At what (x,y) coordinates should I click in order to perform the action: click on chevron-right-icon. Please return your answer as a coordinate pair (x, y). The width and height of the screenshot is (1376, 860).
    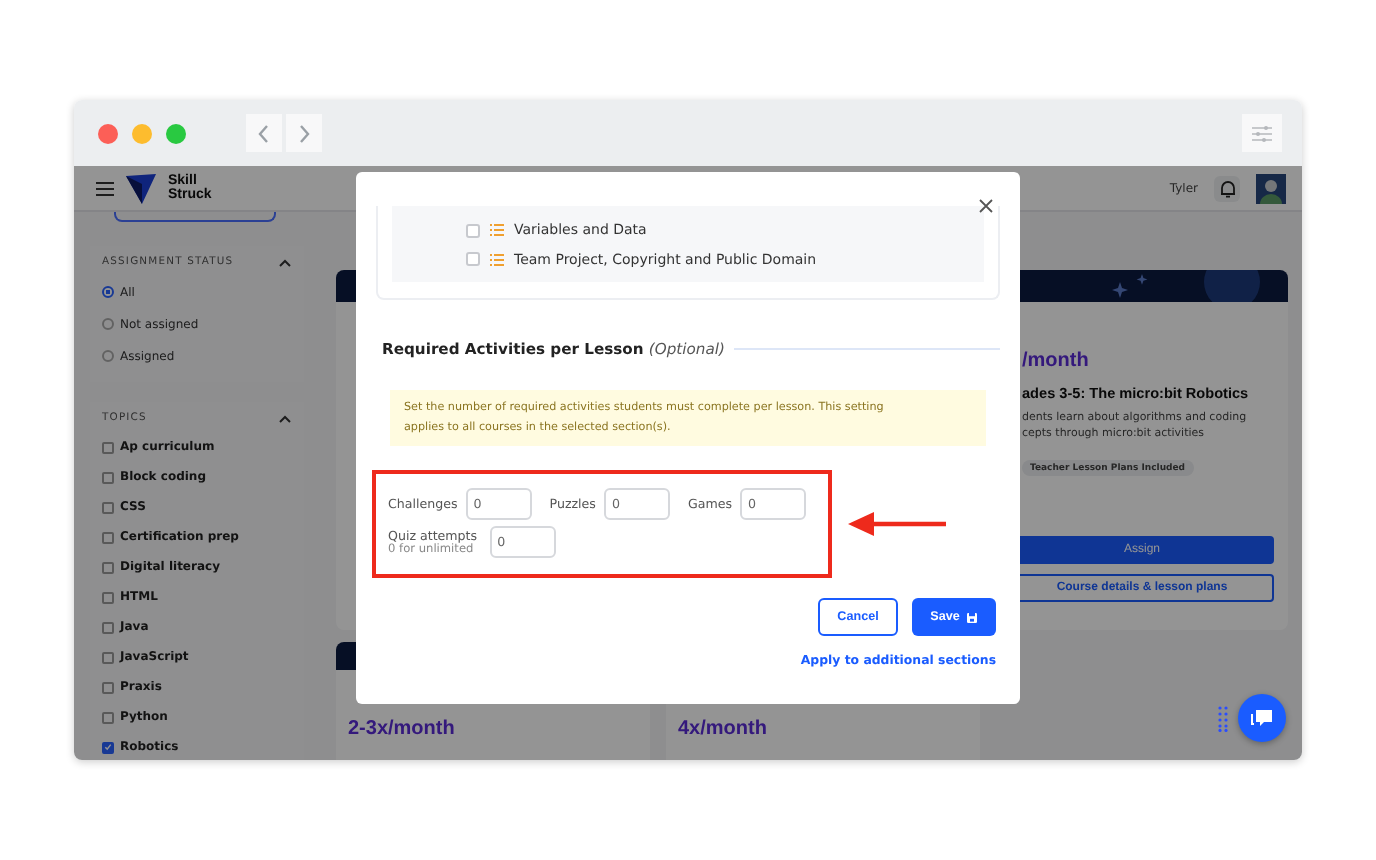
    Looking at the image, I should click on (304, 133).